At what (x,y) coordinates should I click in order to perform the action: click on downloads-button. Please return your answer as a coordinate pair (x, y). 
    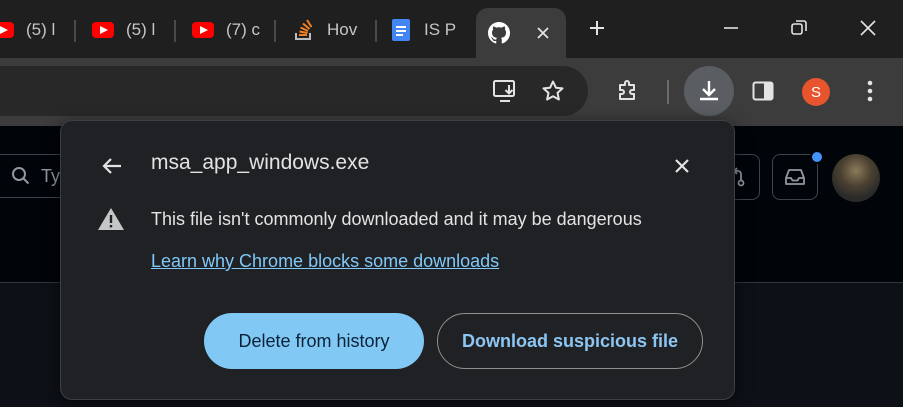
    Looking at the image, I should click on (709, 91).